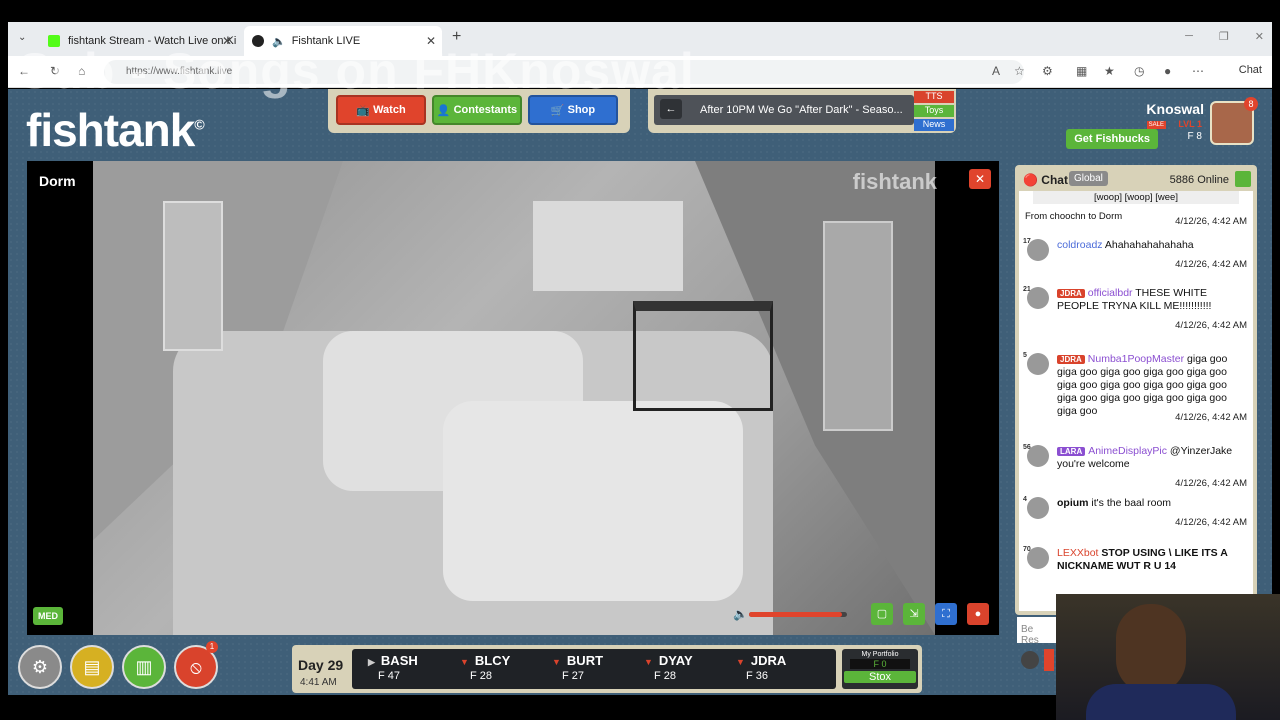 The image size is (1280, 720). Describe the element at coordinates (880, 664) in the screenshot. I see `portfolio-value: F 0` at that location.